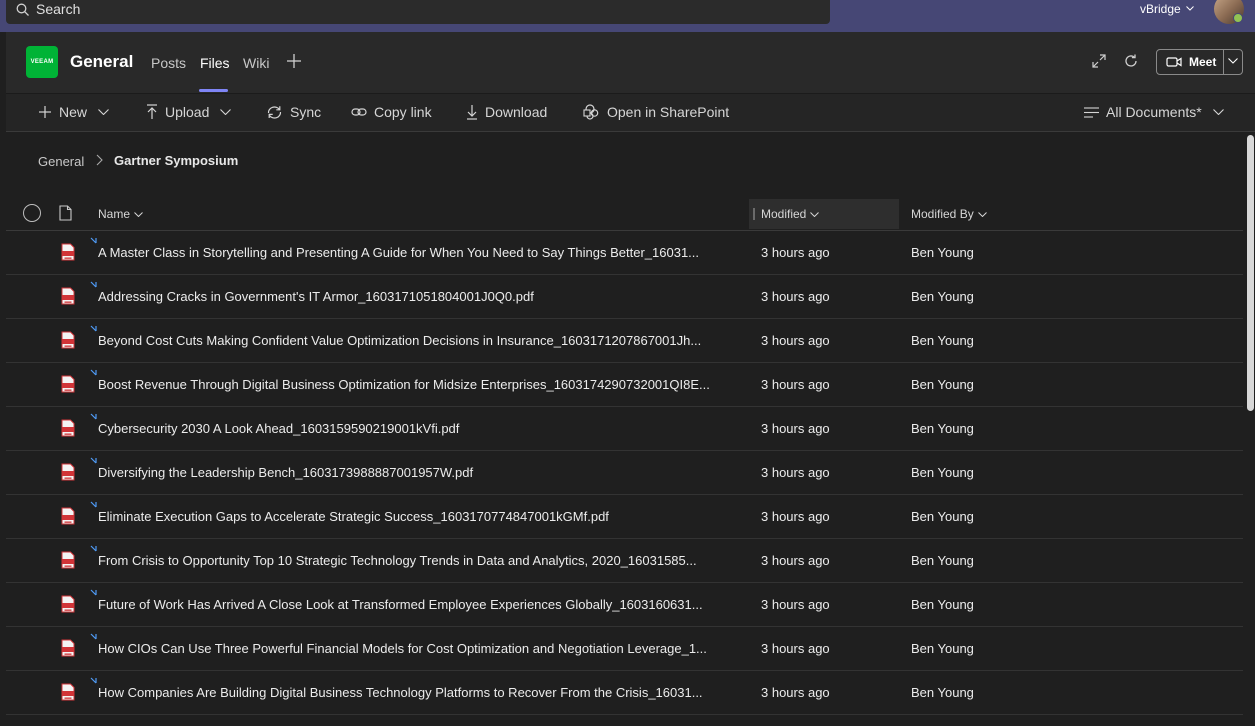 The height and width of the screenshot is (726, 1255). What do you see at coordinates (403, 112) in the screenshot?
I see `copy-link-label: Copy link` at bounding box center [403, 112].